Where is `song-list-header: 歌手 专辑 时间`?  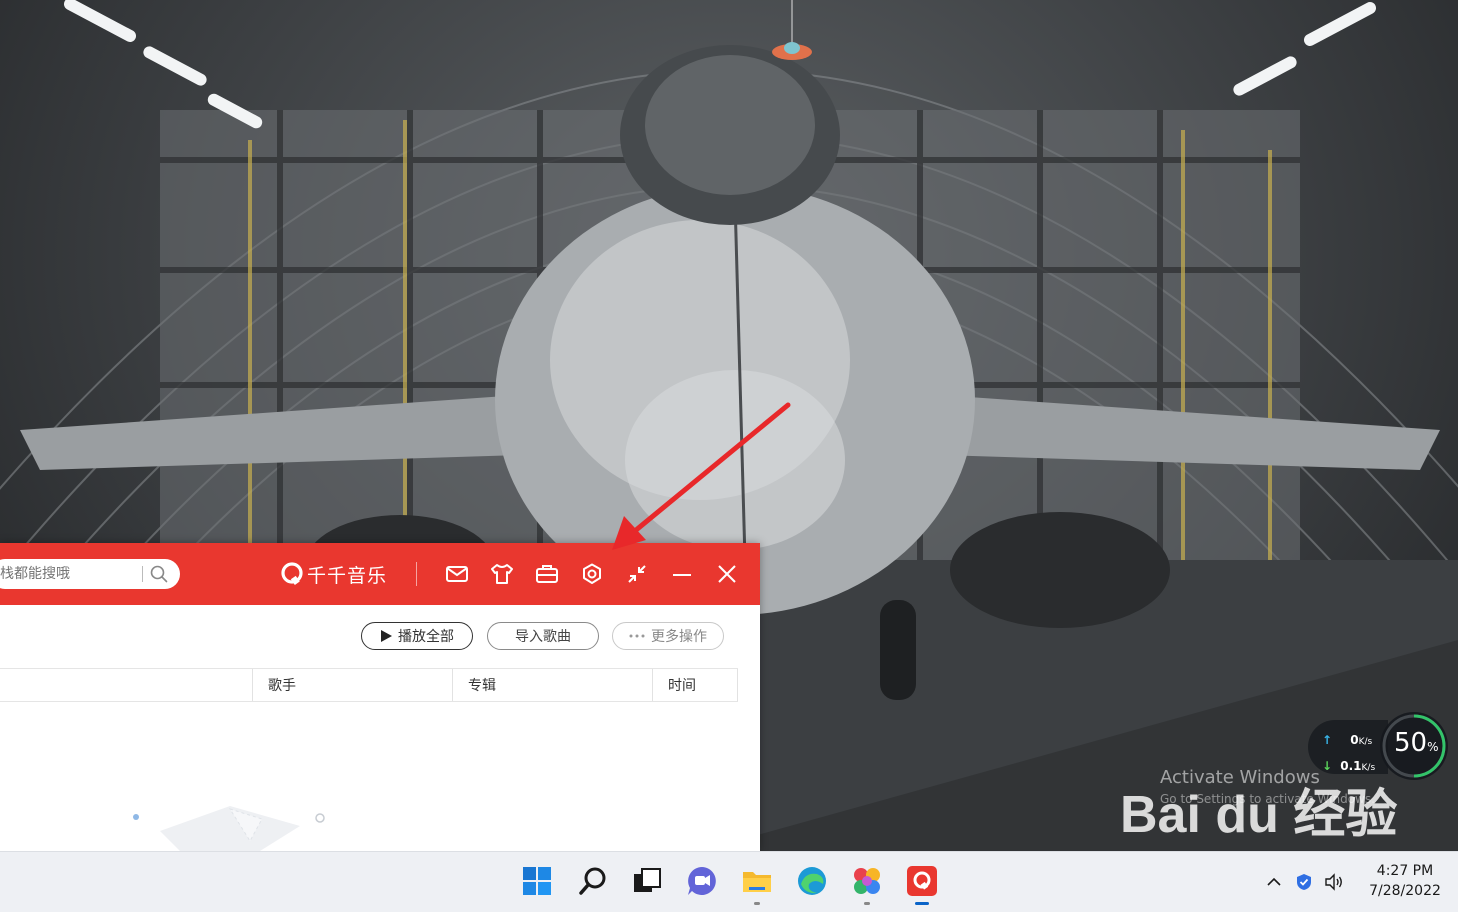 song-list-header: 歌手 专辑 时间 is located at coordinates (369, 685).